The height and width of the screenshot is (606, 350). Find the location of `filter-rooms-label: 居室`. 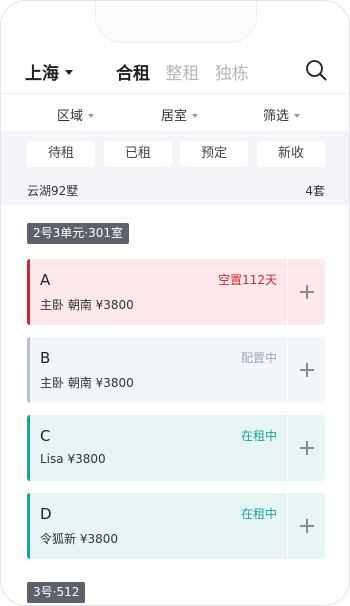

filter-rooms-label: 居室 is located at coordinates (174, 116).